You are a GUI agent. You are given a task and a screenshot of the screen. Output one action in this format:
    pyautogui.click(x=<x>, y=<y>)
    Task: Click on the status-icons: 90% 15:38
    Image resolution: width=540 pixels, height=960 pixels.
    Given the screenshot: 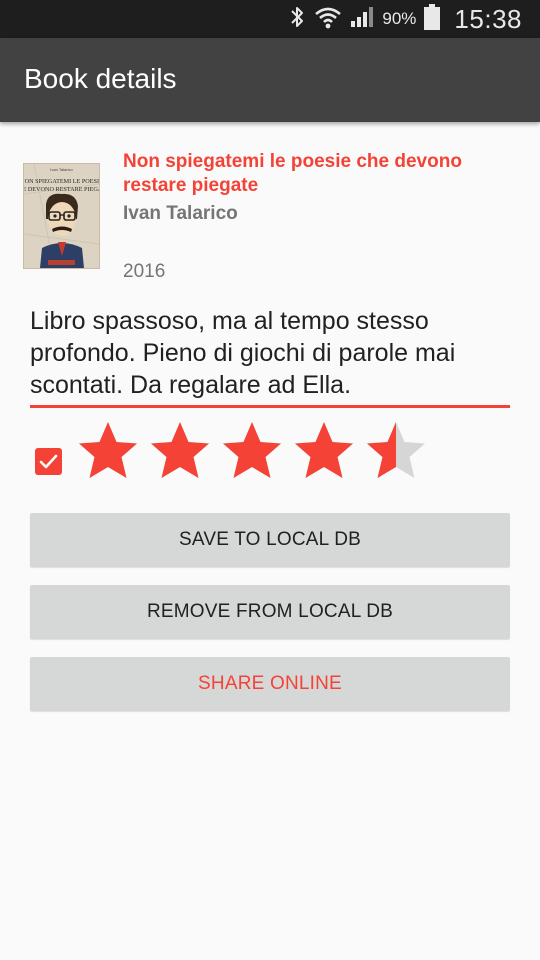 What is the action you would take?
    pyautogui.click(x=405, y=19)
    